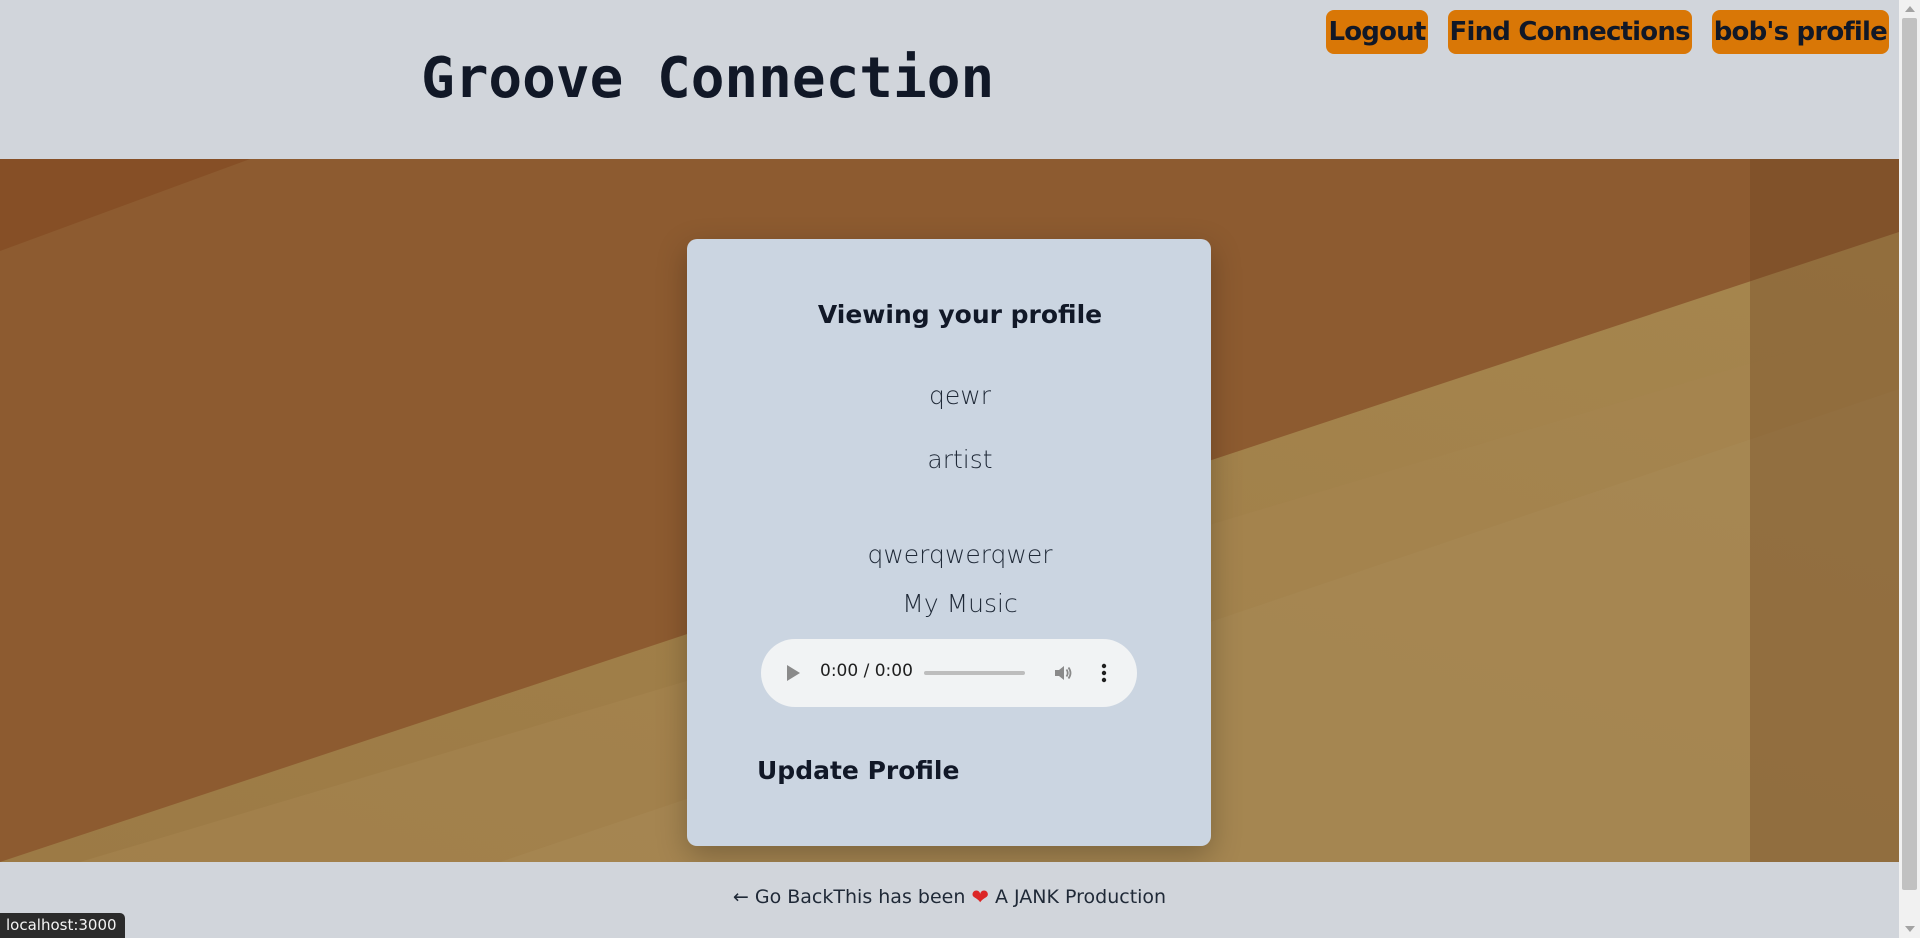  I want to click on footer-text: ← Go BackThis has been ❤ A JANK Production, so click(949, 897).